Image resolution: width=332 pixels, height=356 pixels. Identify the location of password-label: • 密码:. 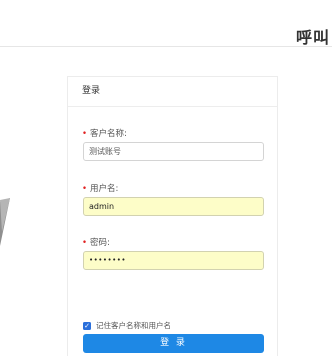
(96, 242).